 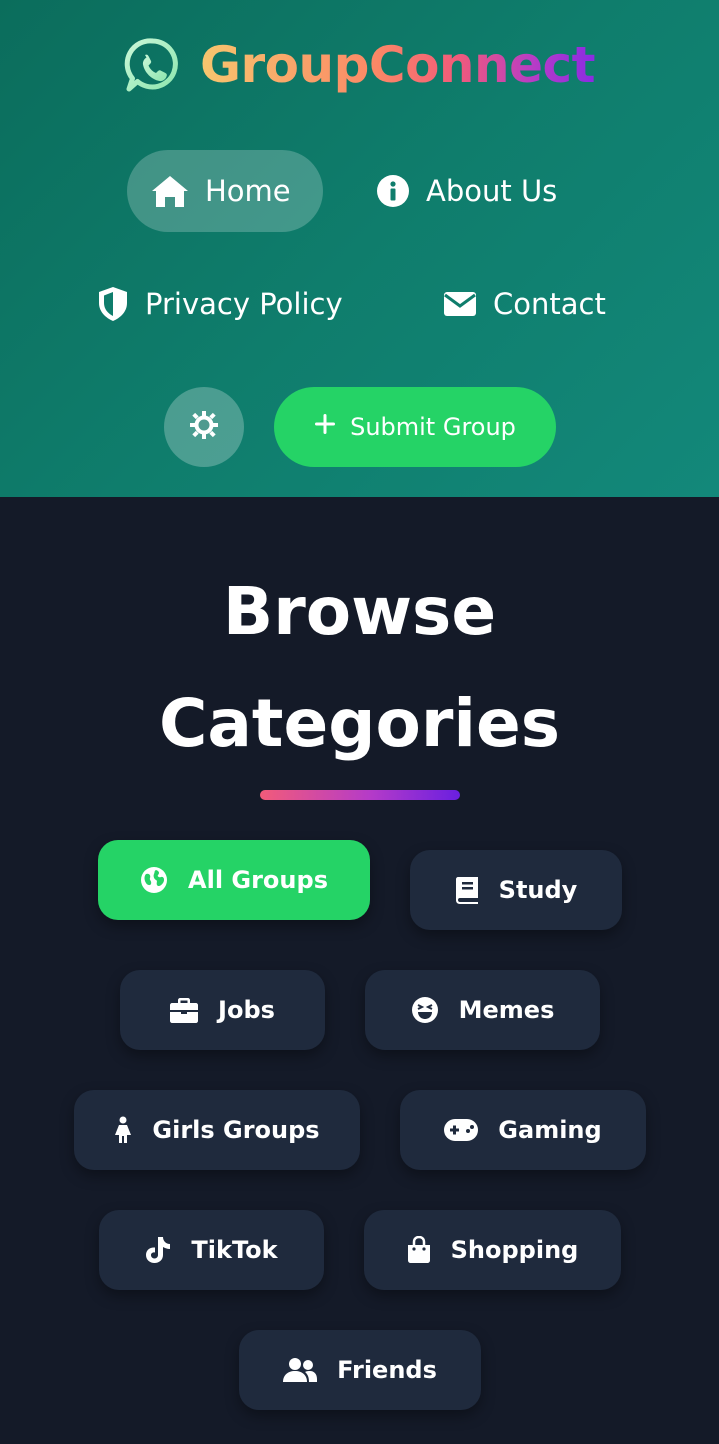 I want to click on brand-name: GroupConnect, so click(x=397, y=65).